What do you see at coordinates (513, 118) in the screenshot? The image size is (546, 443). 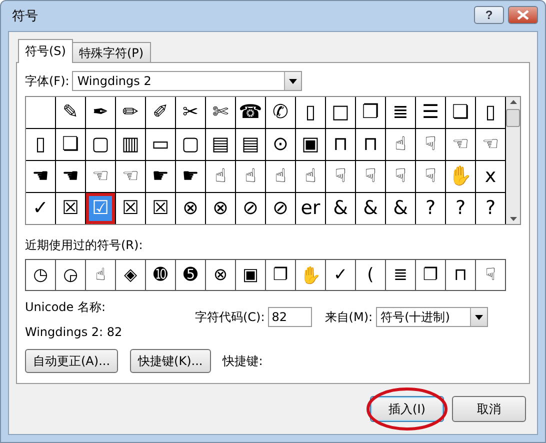 I see `scroll-thumb` at bounding box center [513, 118].